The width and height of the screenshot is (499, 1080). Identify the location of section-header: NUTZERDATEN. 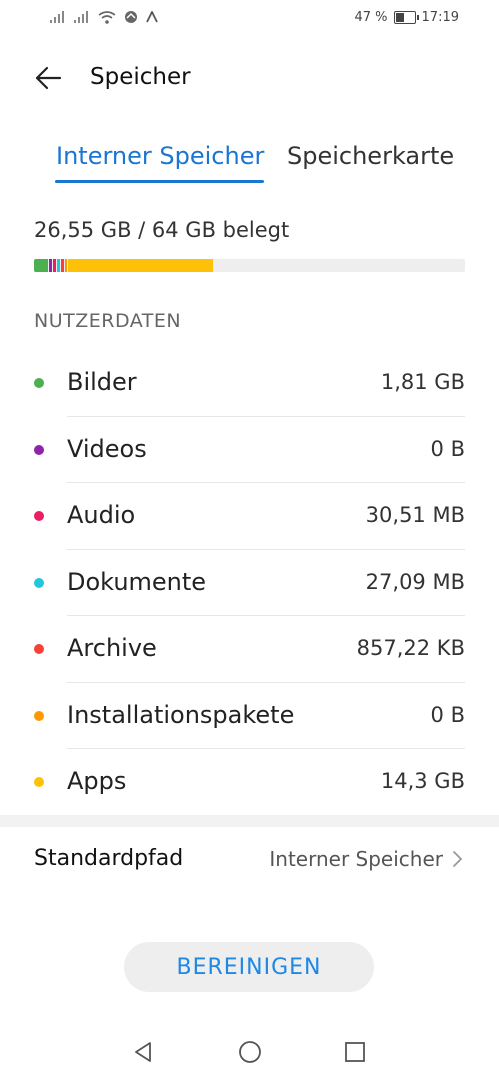
(108, 321).